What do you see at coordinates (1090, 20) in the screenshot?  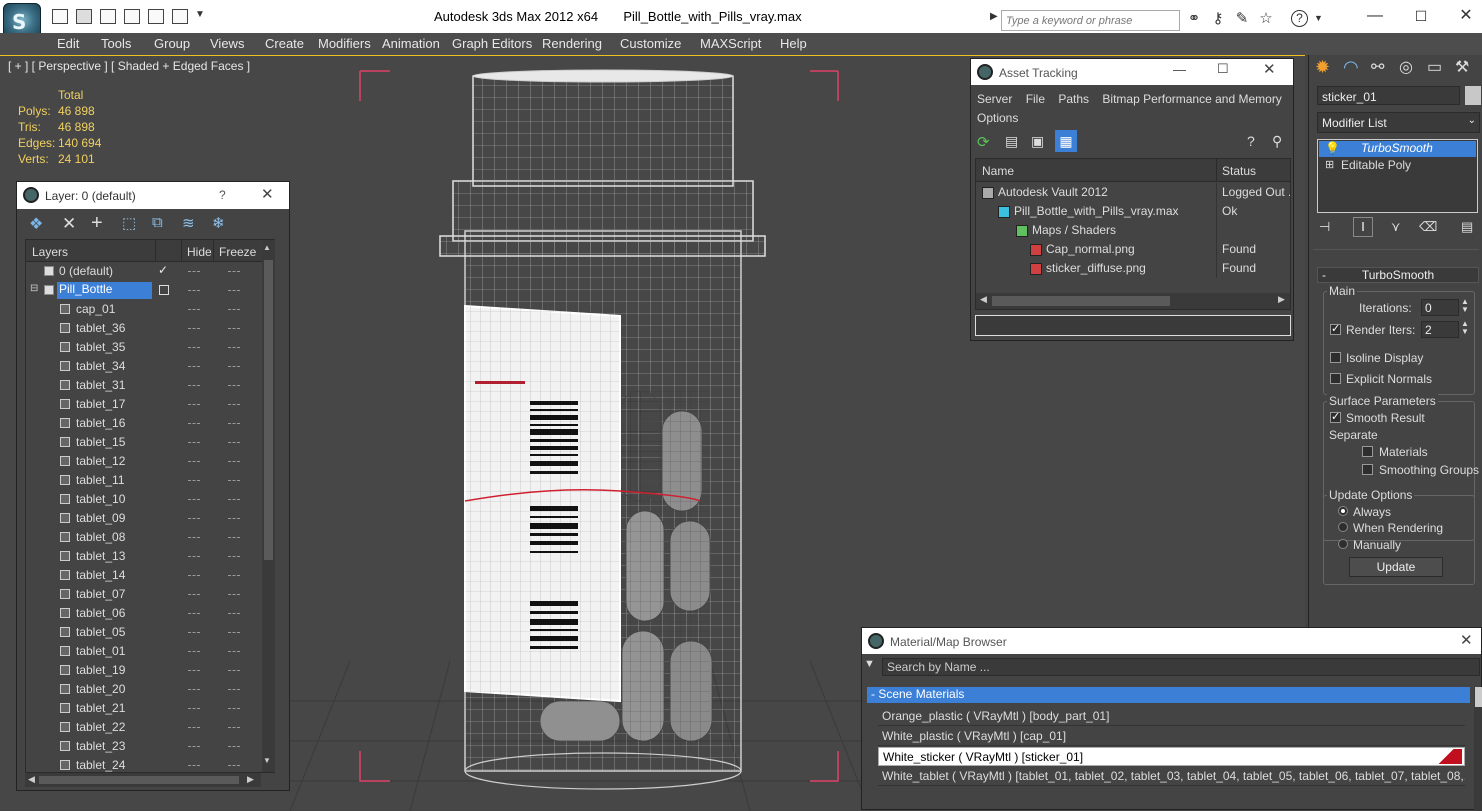 I see `infocenter-search-input: Type a keyword or phrase` at bounding box center [1090, 20].